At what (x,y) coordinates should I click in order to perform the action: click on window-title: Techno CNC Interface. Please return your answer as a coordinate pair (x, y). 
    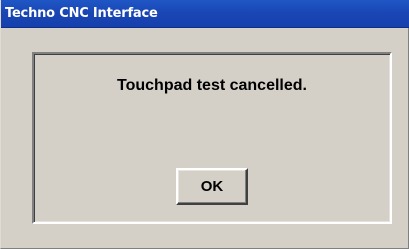
    Looking at the image, I should click on (81, 13).